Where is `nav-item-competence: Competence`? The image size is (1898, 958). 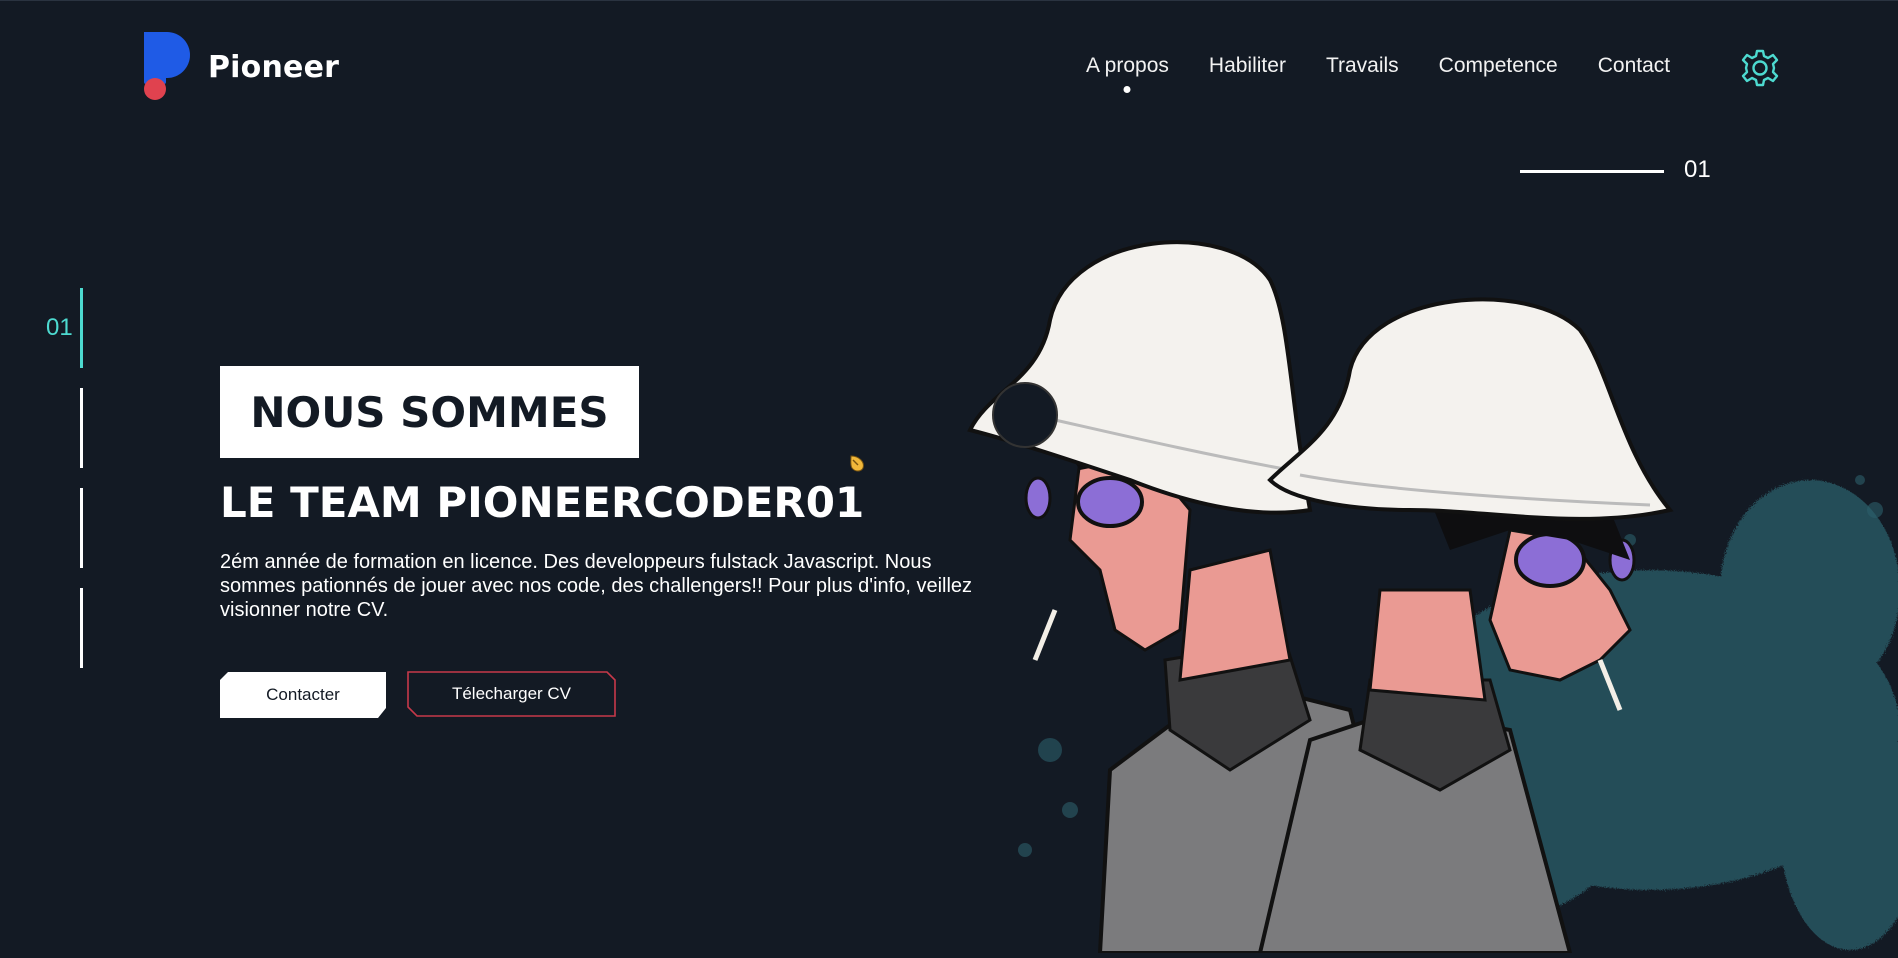
nav-item-competence: Competence is located at coordinates (1498, 66).